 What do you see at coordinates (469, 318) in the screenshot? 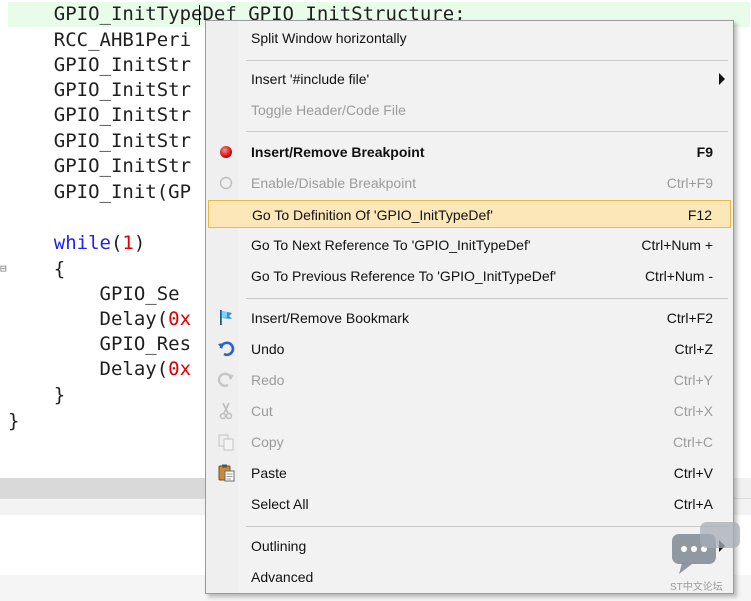
I see `menu-item-insert-remove-bookmark: Insert/Remove Bookmark Ctrl+F2` at bounding box center [469, 318].